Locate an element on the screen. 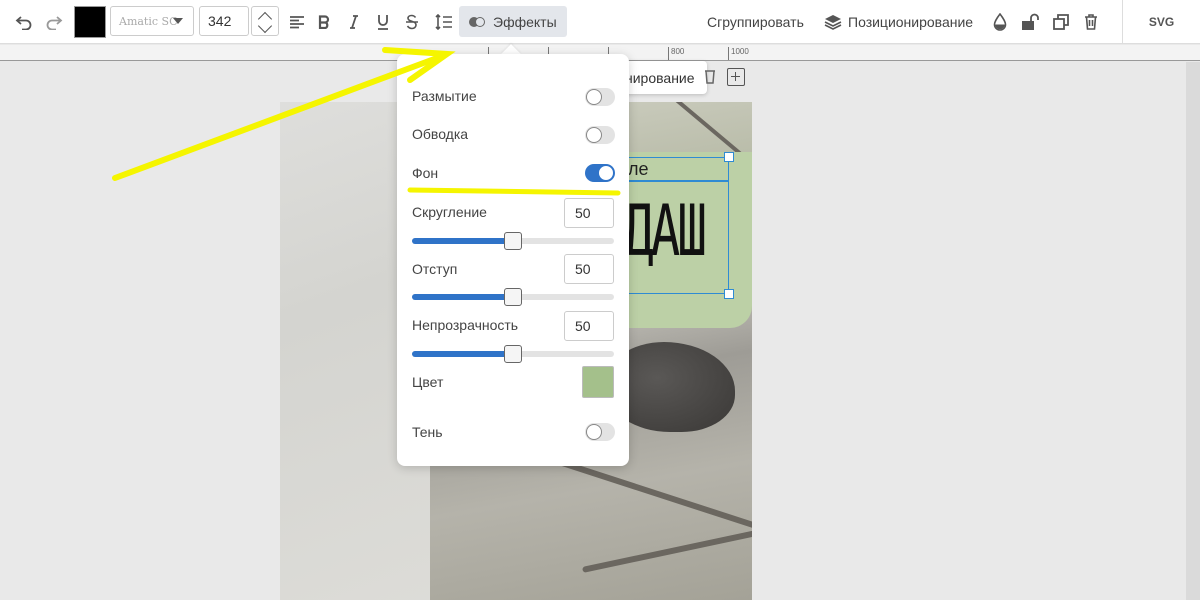 This screenshot has height=600, width=1200. duplicate-icon is located at coordinates (1061, 22).